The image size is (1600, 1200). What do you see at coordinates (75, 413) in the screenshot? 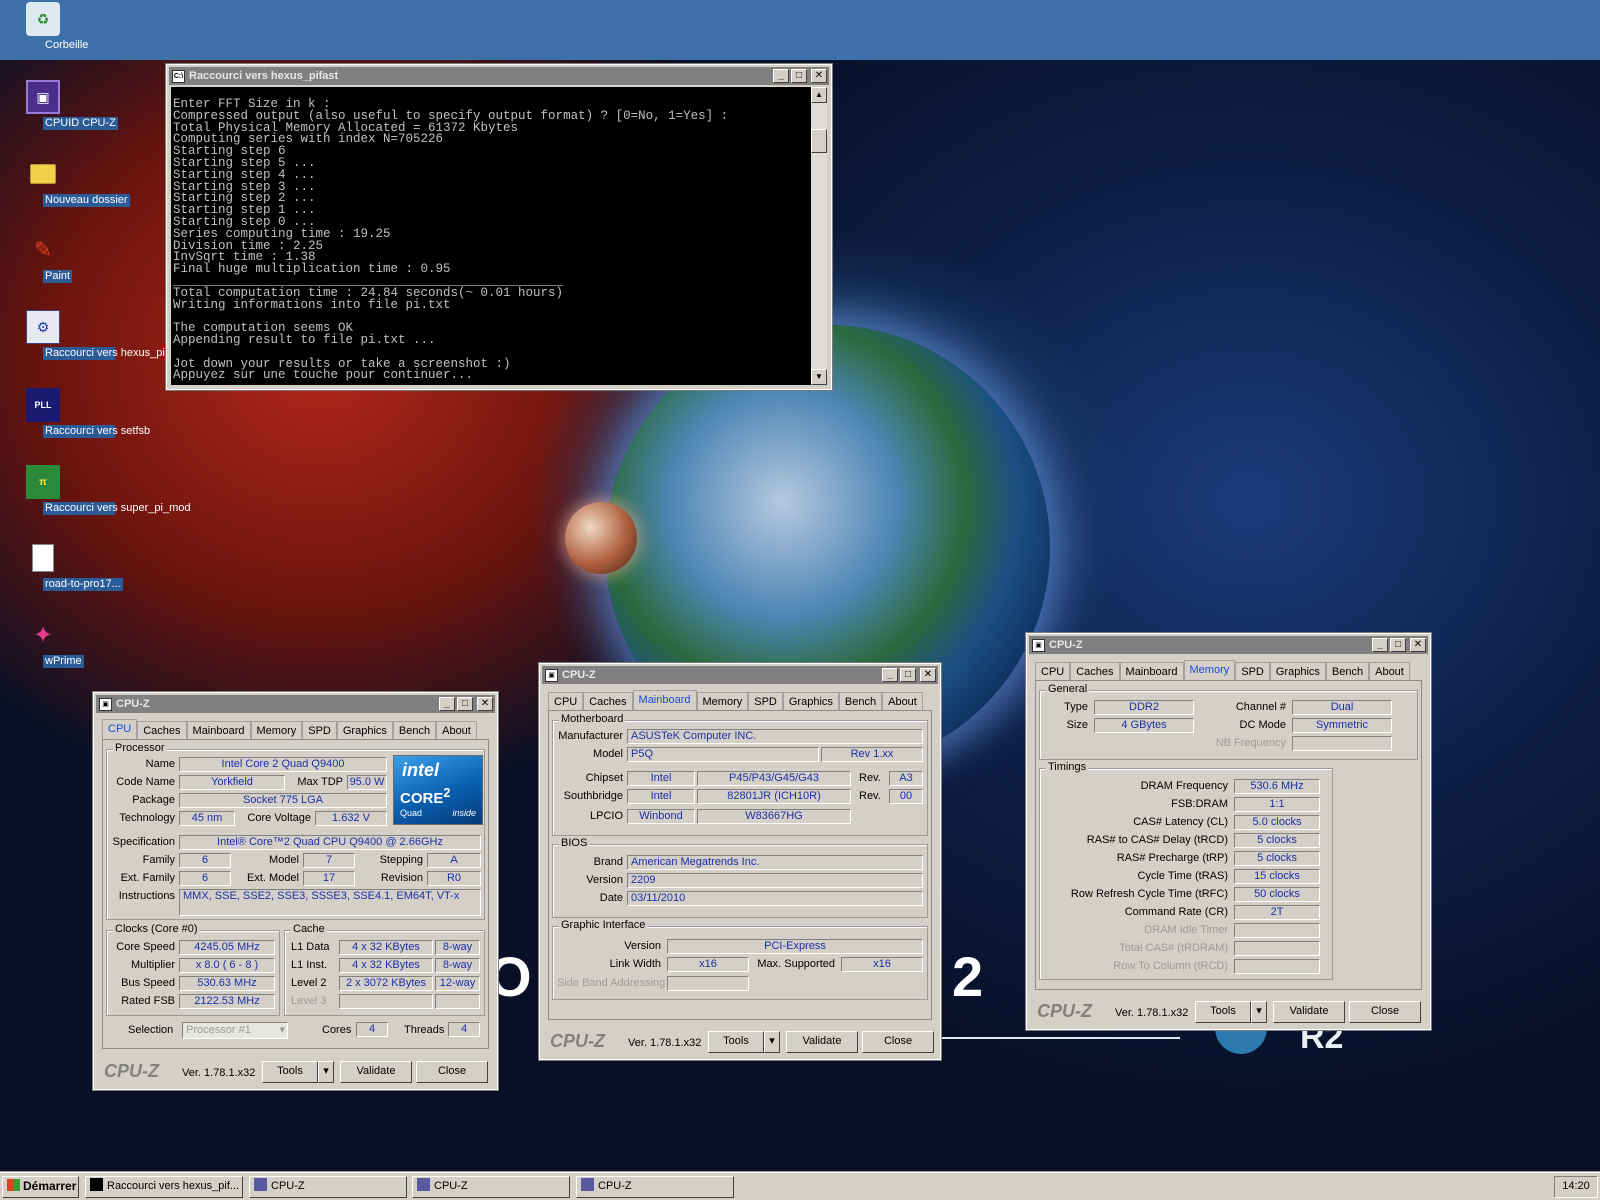
I see `desktop-icon-setfsb: PLL Raccourci vers setfsb` at bounding box center [75, 413].